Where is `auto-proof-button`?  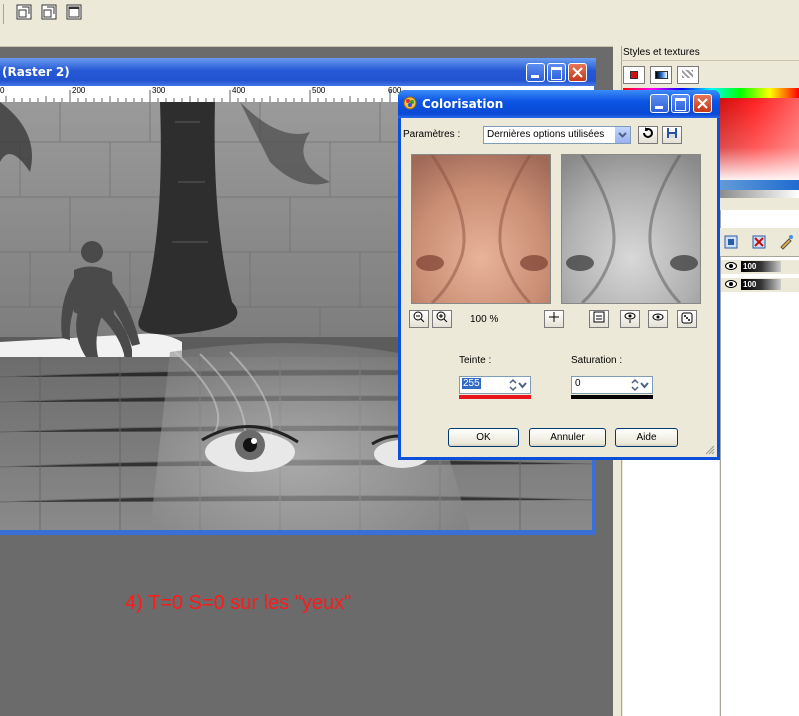 auto-proof-button is located at coordinates (658, 319).